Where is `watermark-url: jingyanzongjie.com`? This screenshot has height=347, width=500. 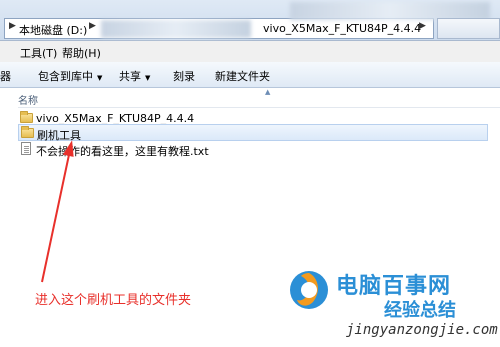 watermark-url: jingyanzongjie.com is located at coordinates (422, 330).